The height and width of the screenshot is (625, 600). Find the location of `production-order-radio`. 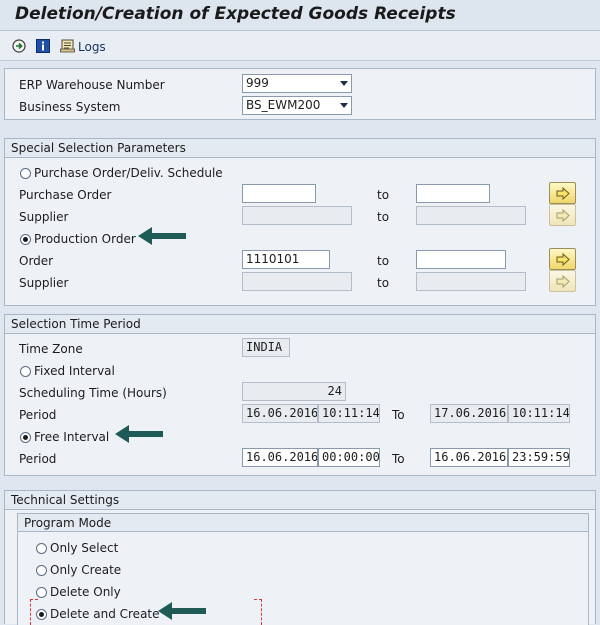

production-order-radio is located at coordinates (25, 239).